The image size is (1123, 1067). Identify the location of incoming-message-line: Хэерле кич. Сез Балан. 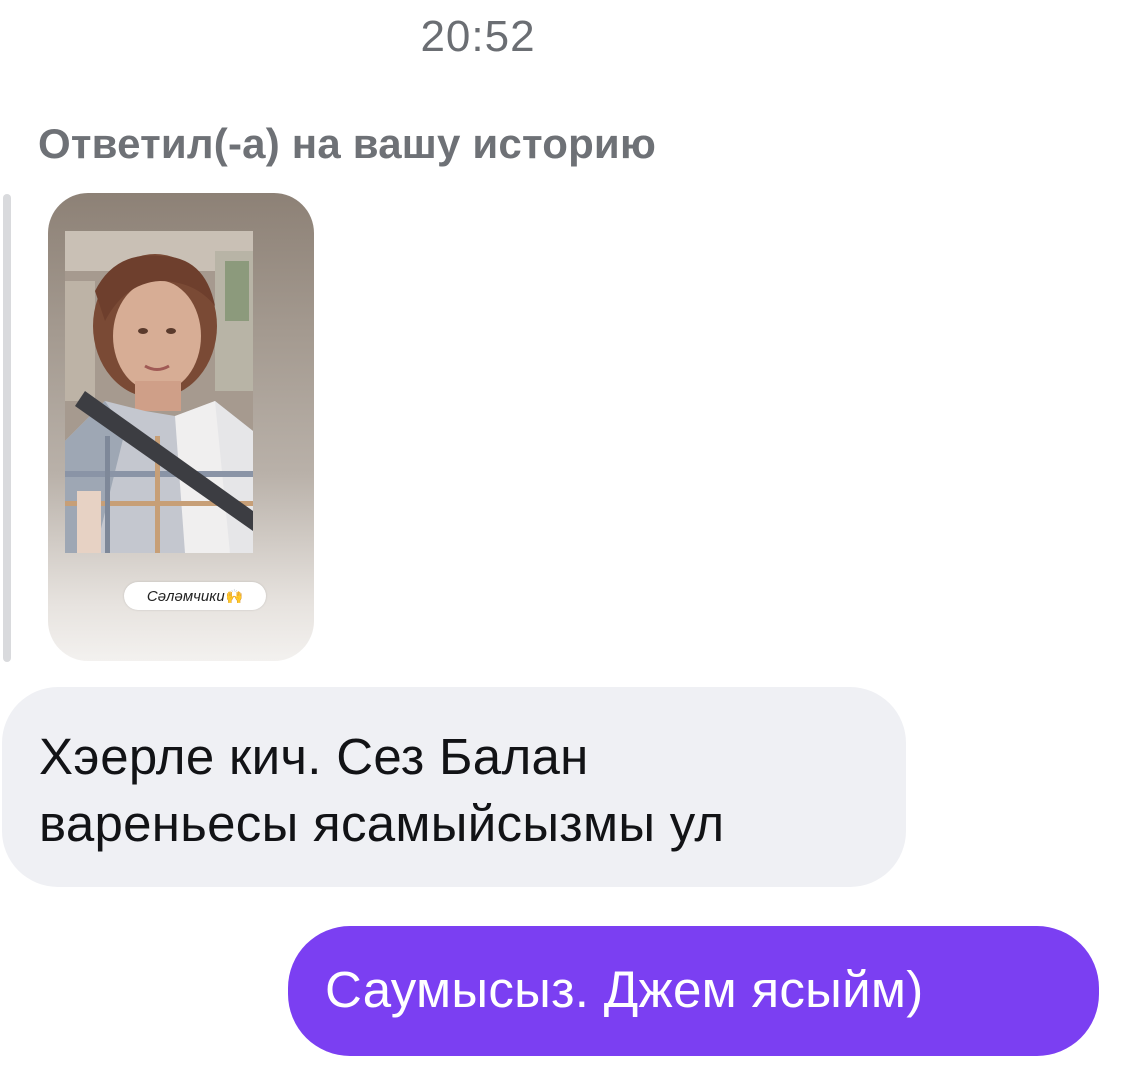
(314, 756).